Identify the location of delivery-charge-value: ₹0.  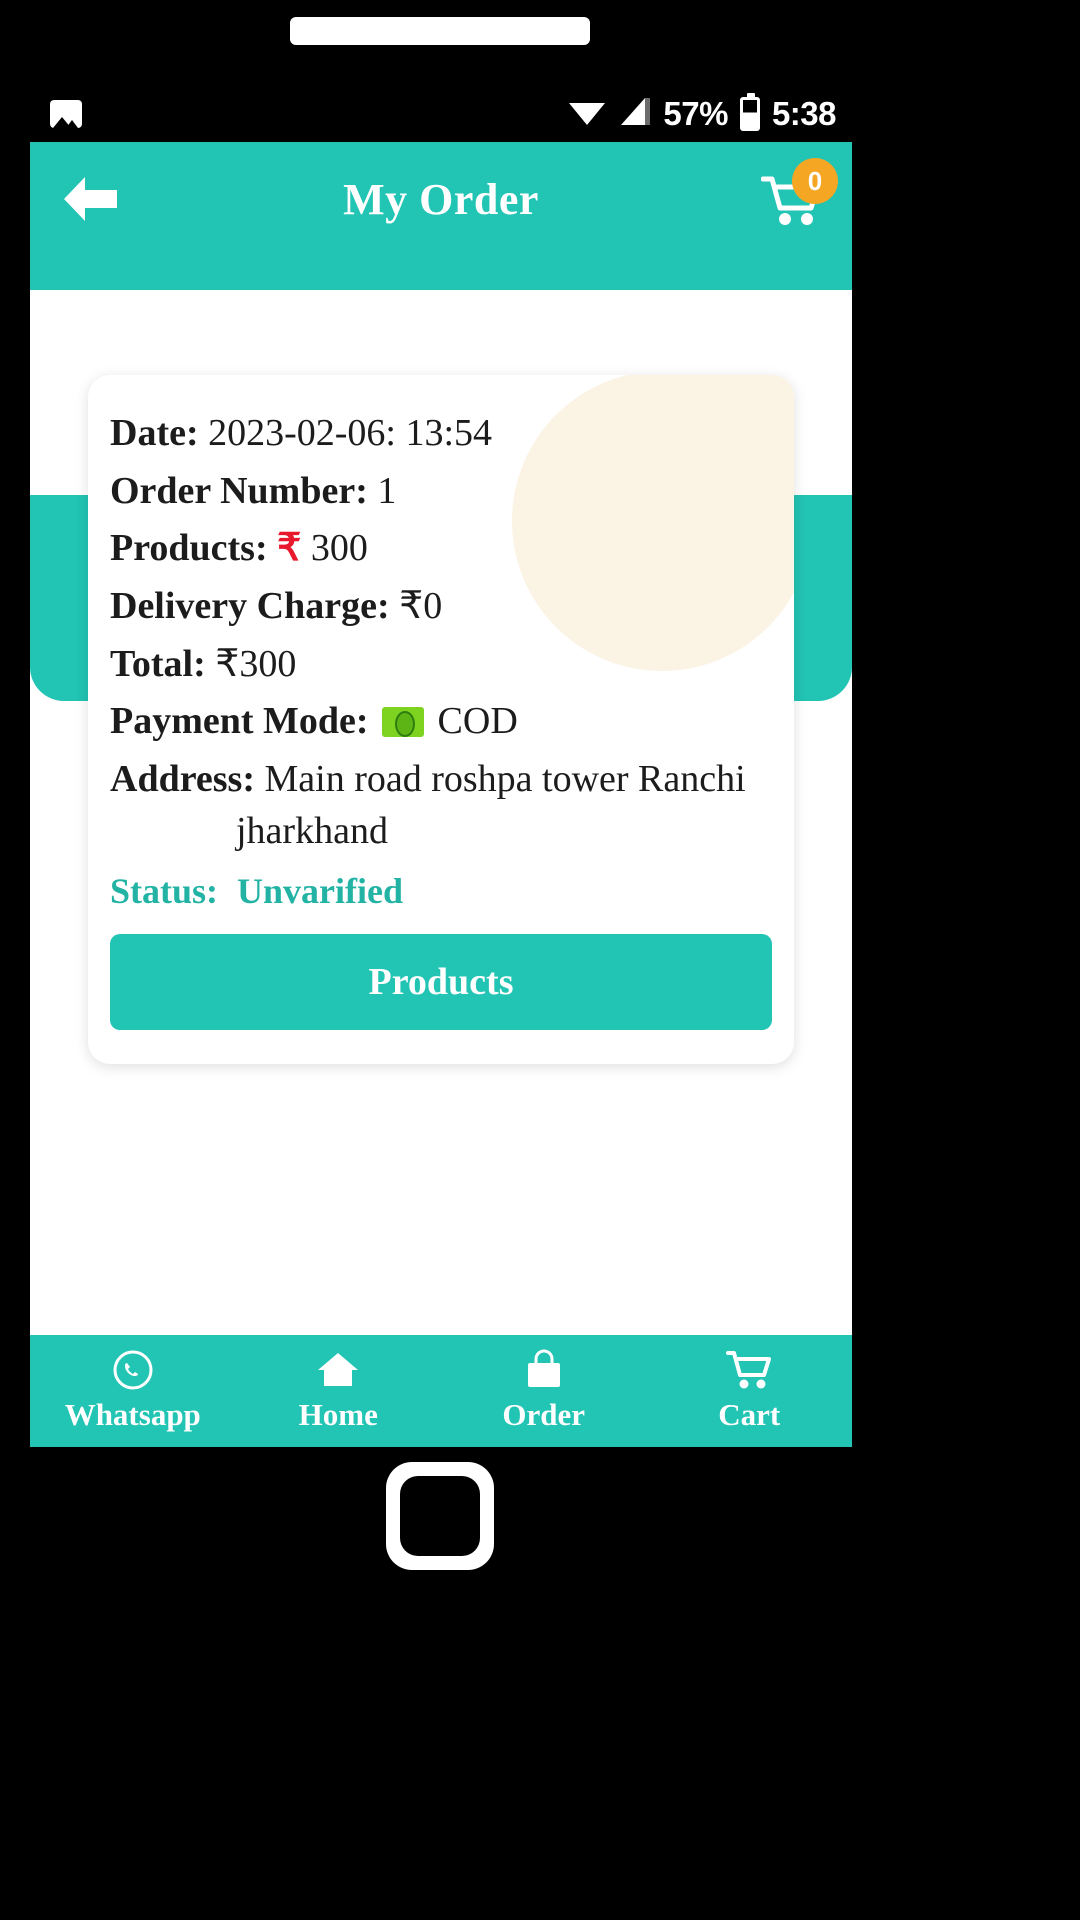
(421, 605).